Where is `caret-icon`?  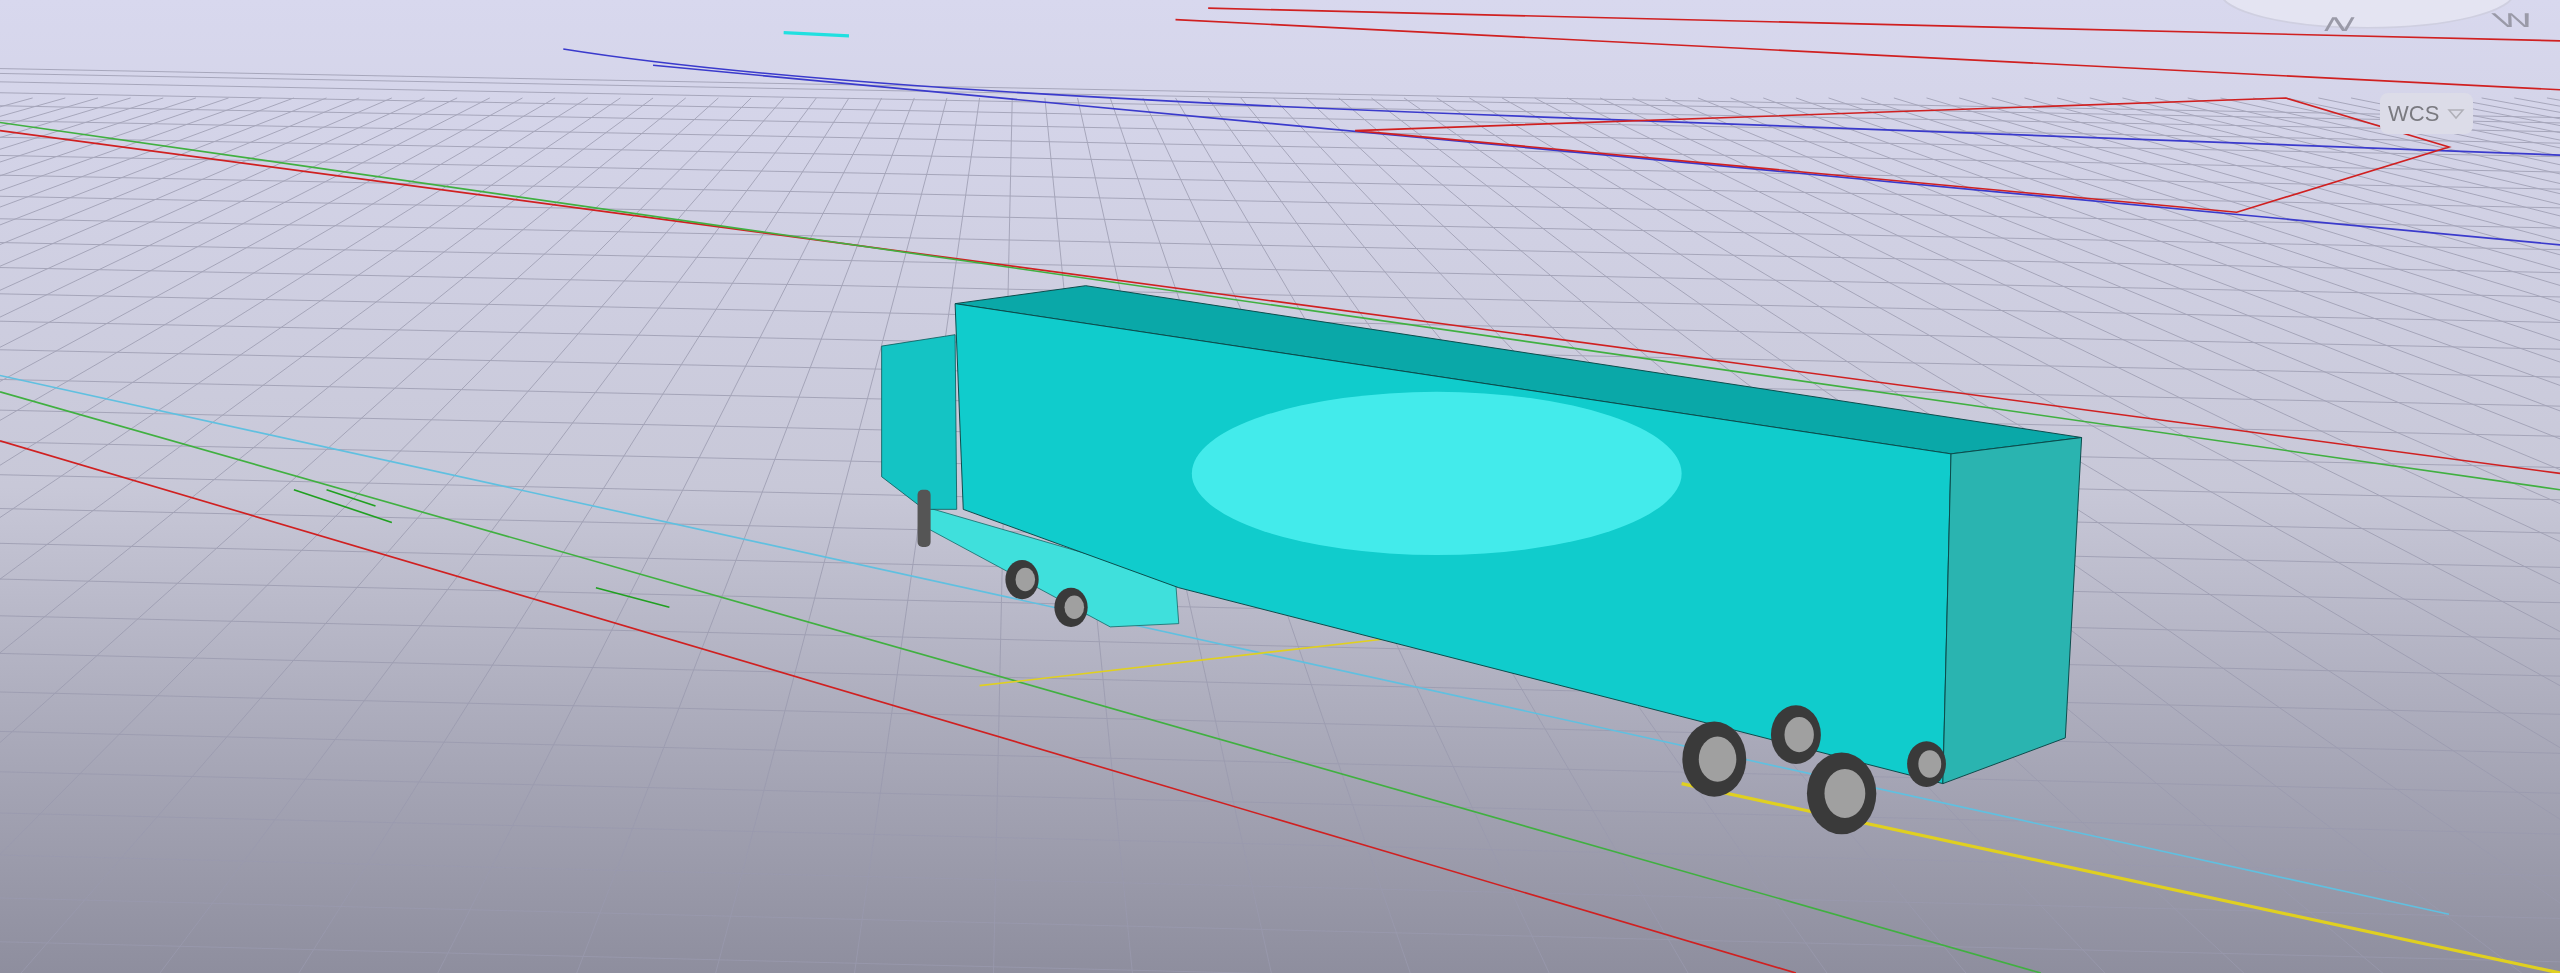
caret-icon is located at coordinates (2456, 113).